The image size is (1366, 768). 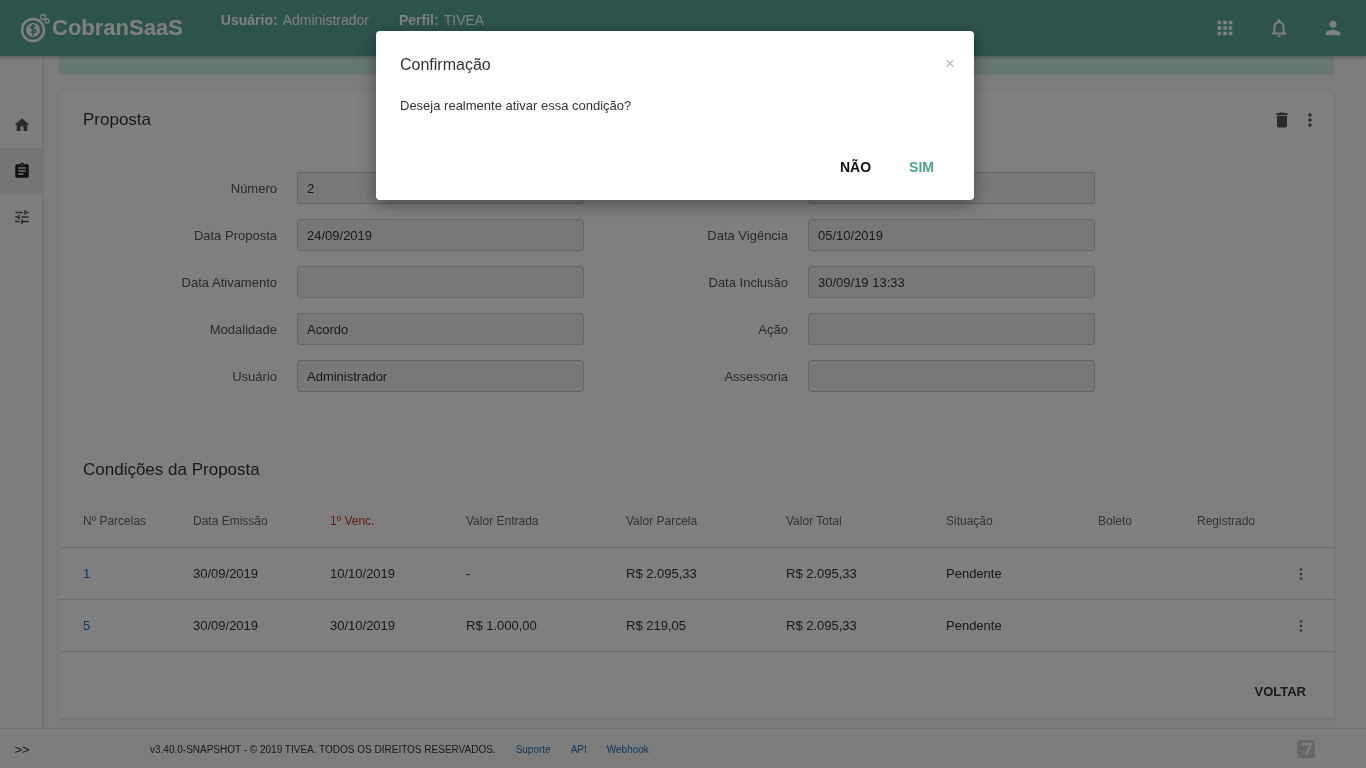 What do you see at coordinates (866, 521) in the screenshot?
I see `column-header: Valor Total` at bounding box center [866, 521].